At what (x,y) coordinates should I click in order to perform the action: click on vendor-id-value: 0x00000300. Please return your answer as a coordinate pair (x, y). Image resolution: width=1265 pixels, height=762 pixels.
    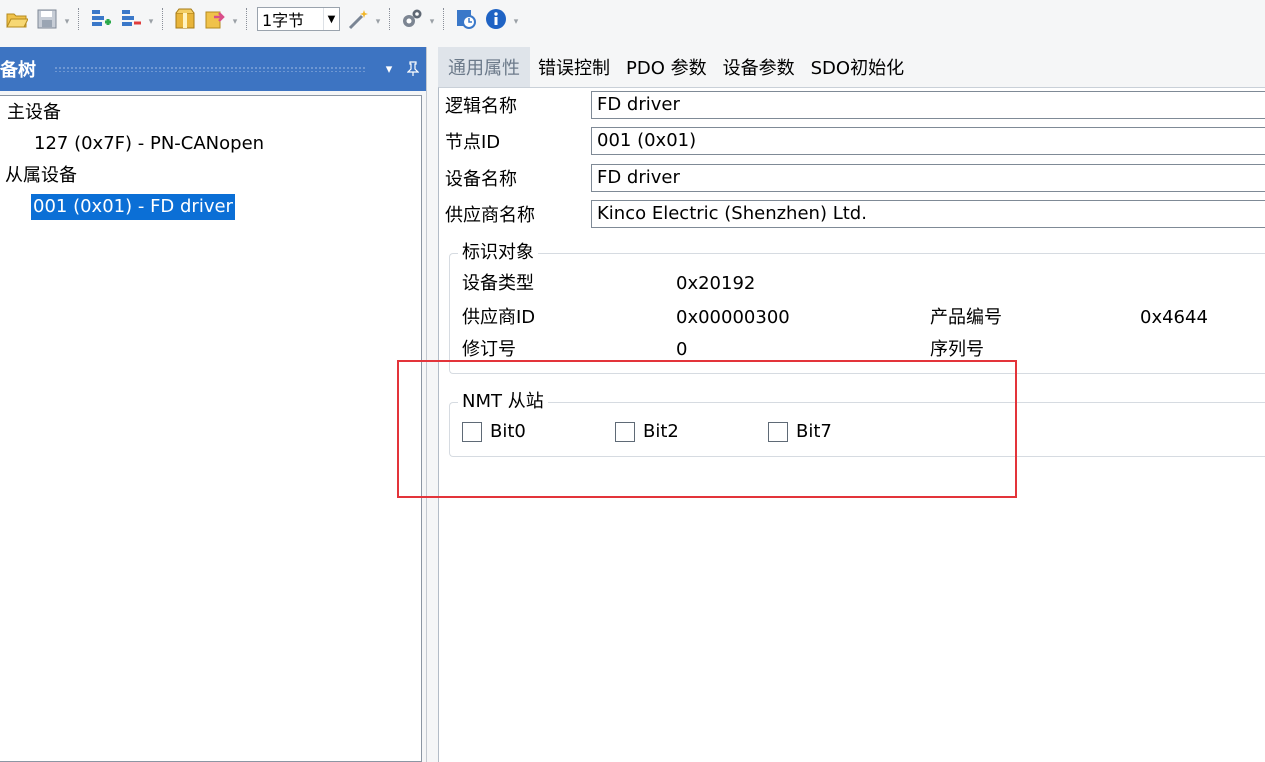
    Looking at the image, I should click on (733, 317).